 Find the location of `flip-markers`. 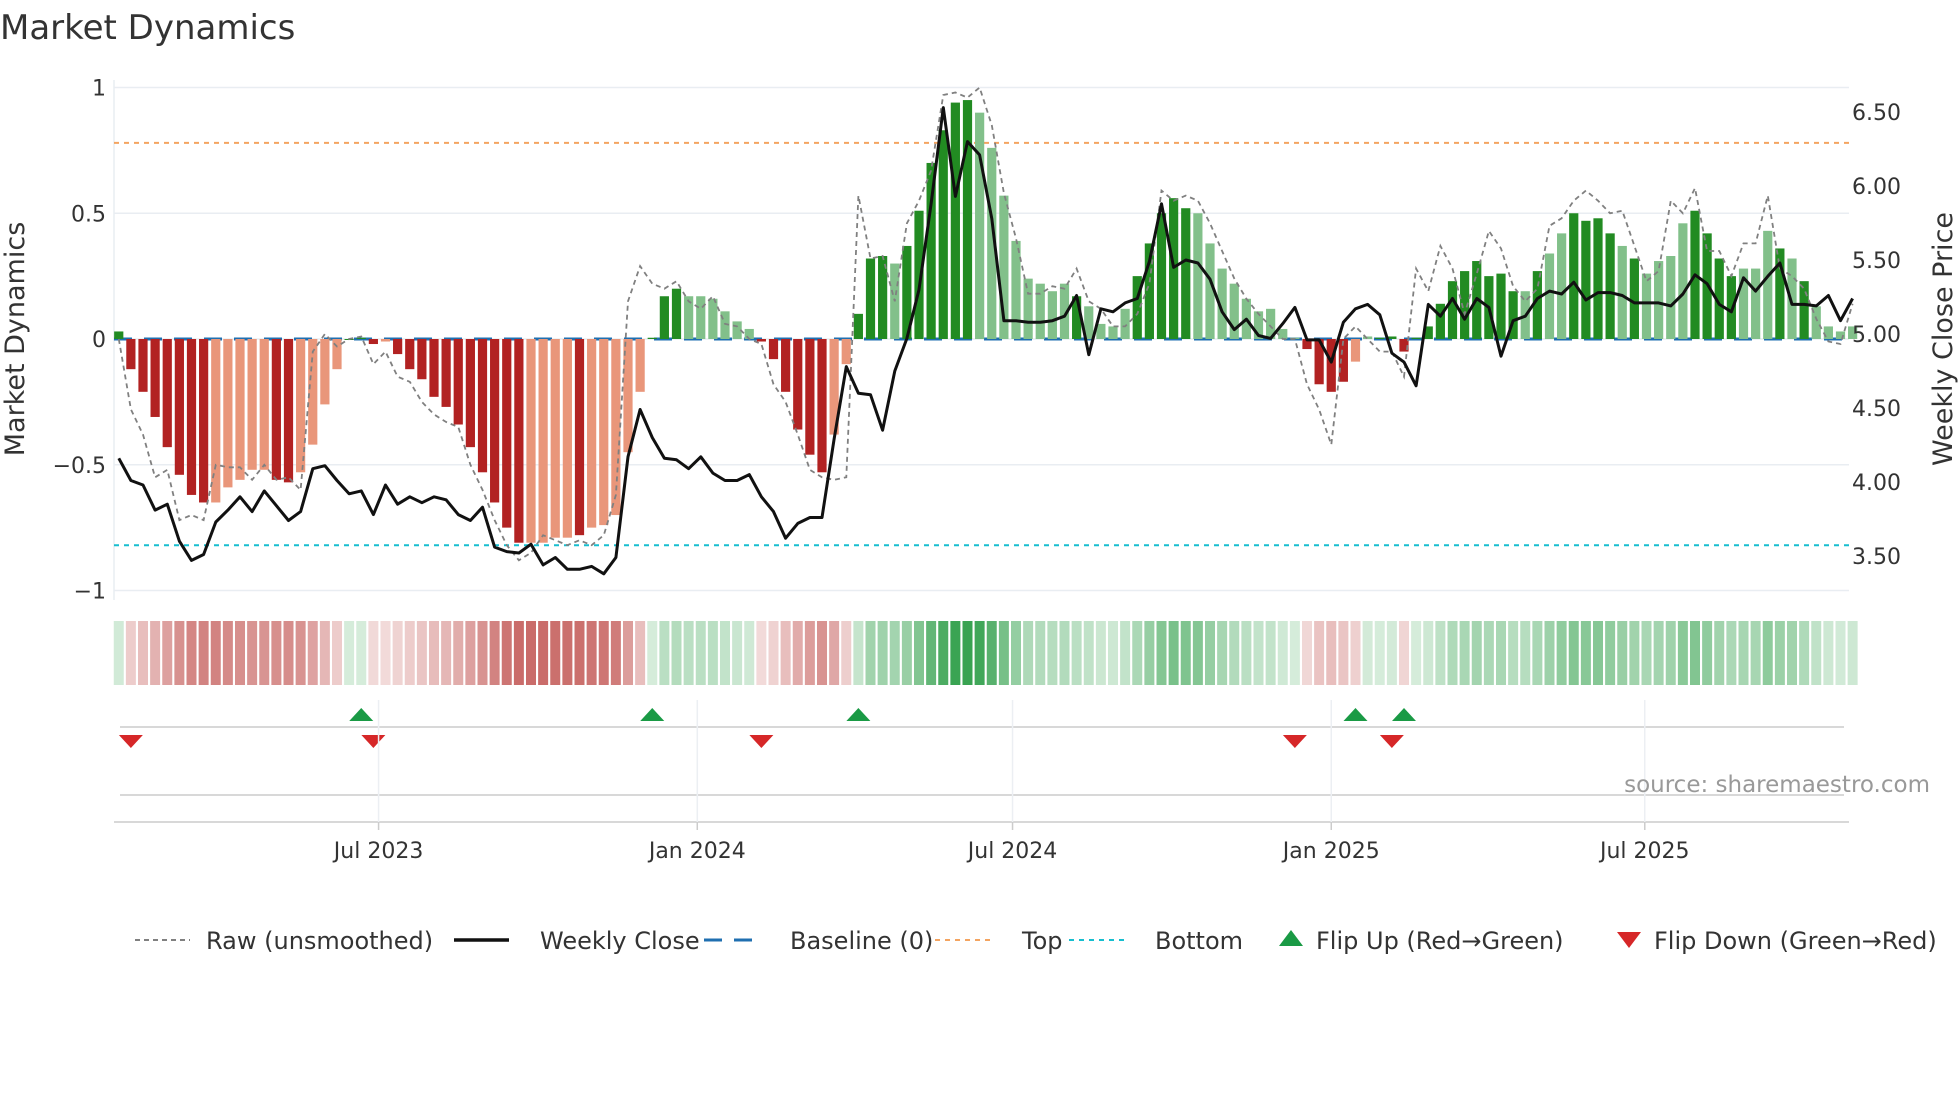

flip-markers is located at coordinates (981, 752).